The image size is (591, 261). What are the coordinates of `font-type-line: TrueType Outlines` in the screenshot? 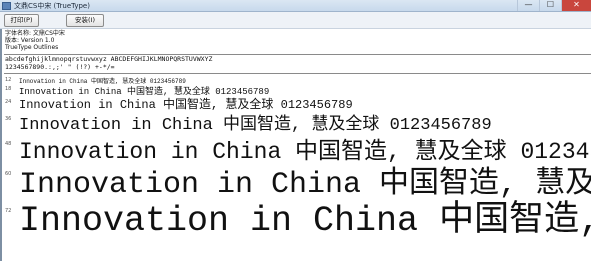 It's located at (32, 47).